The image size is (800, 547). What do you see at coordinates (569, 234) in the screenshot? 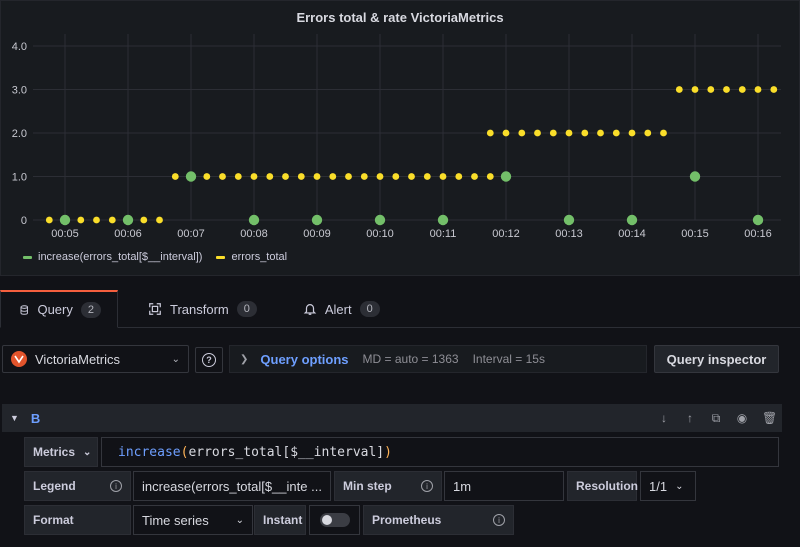
I see `x-tick-label: 00:13` at bounding box center [569, 234].